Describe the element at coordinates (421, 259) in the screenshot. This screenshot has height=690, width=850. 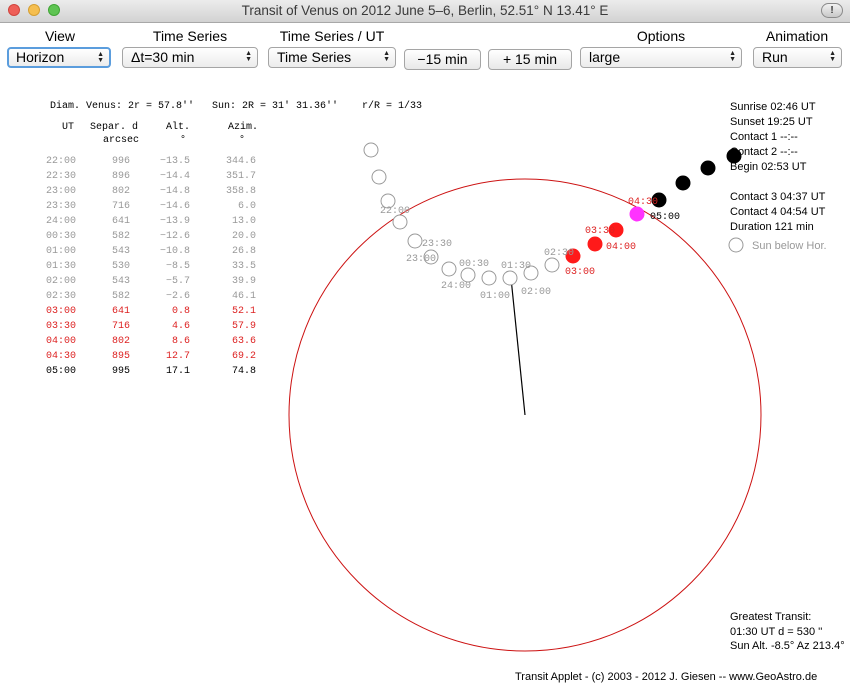
I see `time-label: 23:00` at that location.